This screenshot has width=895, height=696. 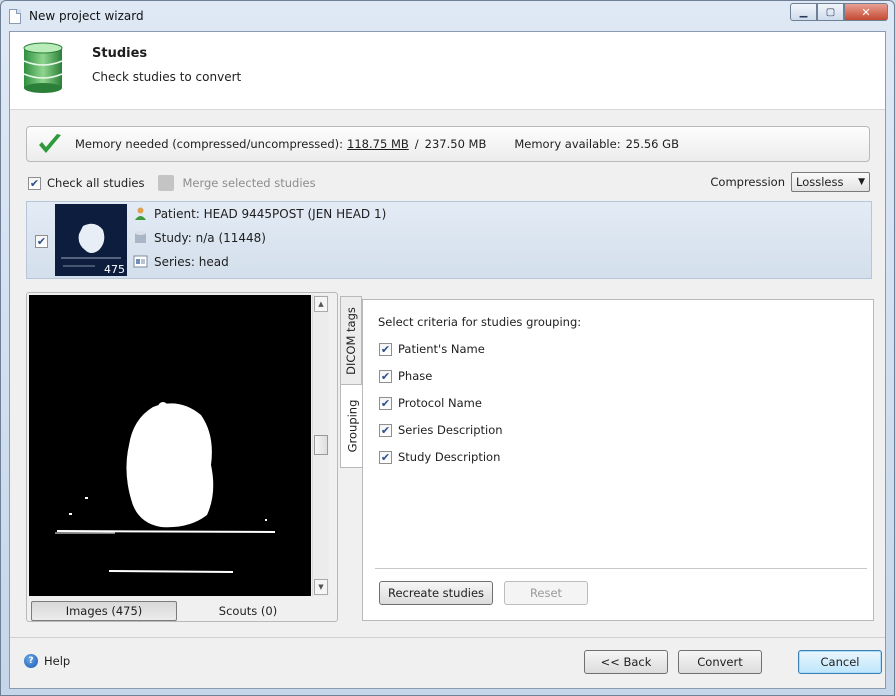 I want to click on study-icon, so click(x=140, y=237).